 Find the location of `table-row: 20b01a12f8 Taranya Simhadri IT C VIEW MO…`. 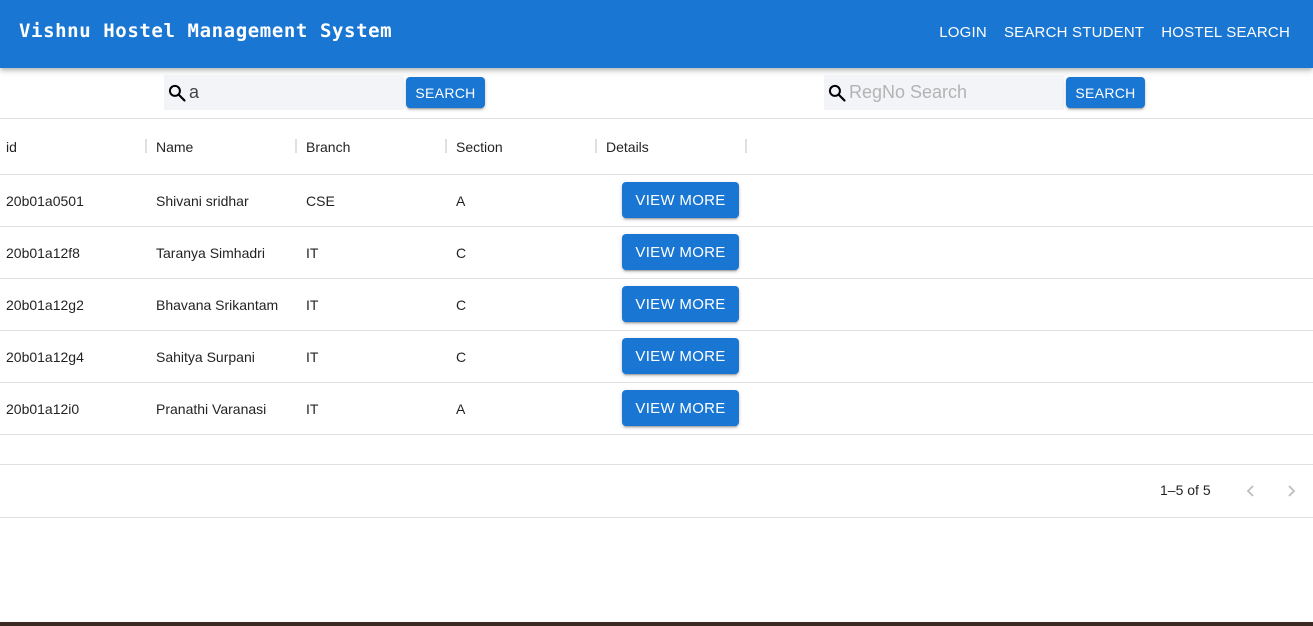

table-row: 20b01a12f8 Taranya Simhadri IT C VIEW MO… is located at coordinates (656, 253).